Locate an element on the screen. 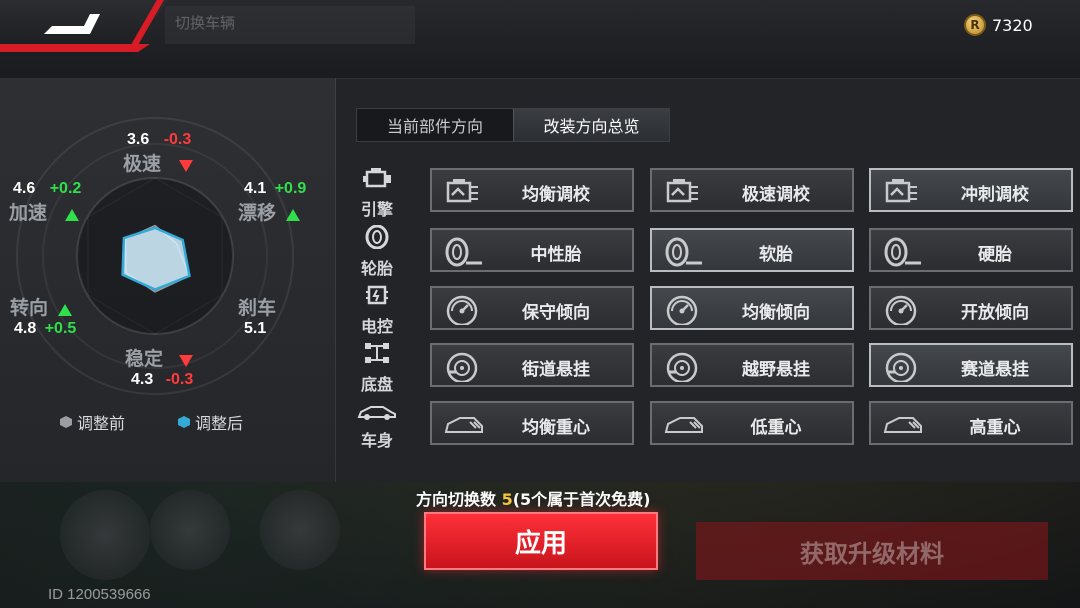 Image resolution: width=1080 pixels, height=608 pixels. option-button: 越野悬挂 is located at coordinates (752, 365).